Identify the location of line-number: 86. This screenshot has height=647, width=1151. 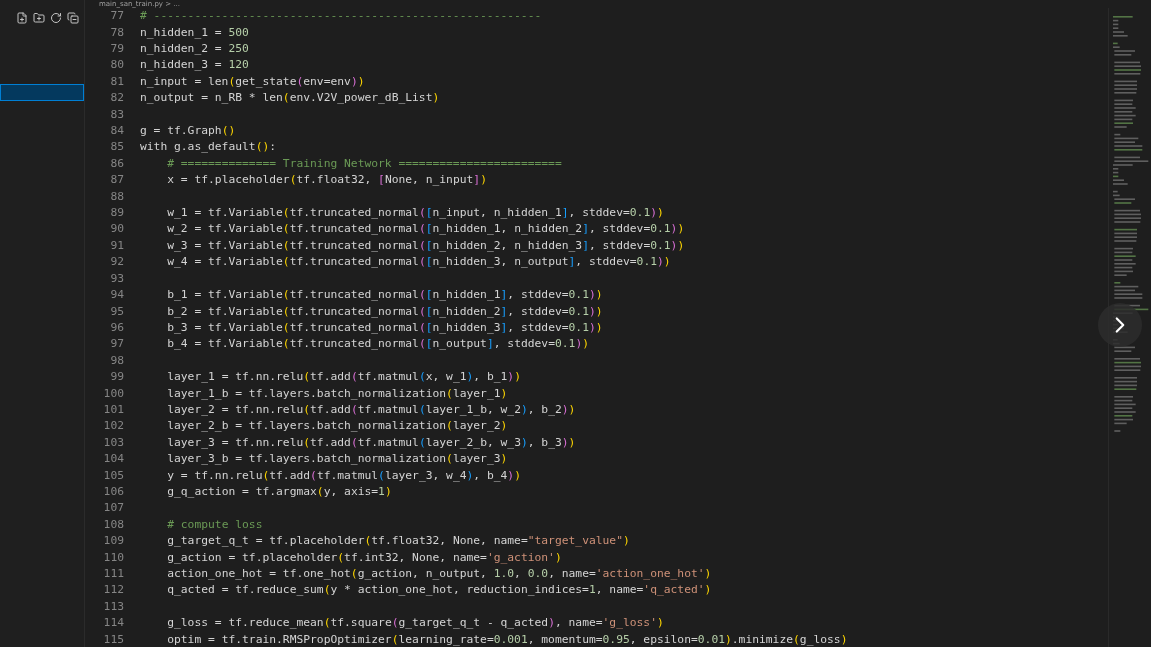
(116, 163).